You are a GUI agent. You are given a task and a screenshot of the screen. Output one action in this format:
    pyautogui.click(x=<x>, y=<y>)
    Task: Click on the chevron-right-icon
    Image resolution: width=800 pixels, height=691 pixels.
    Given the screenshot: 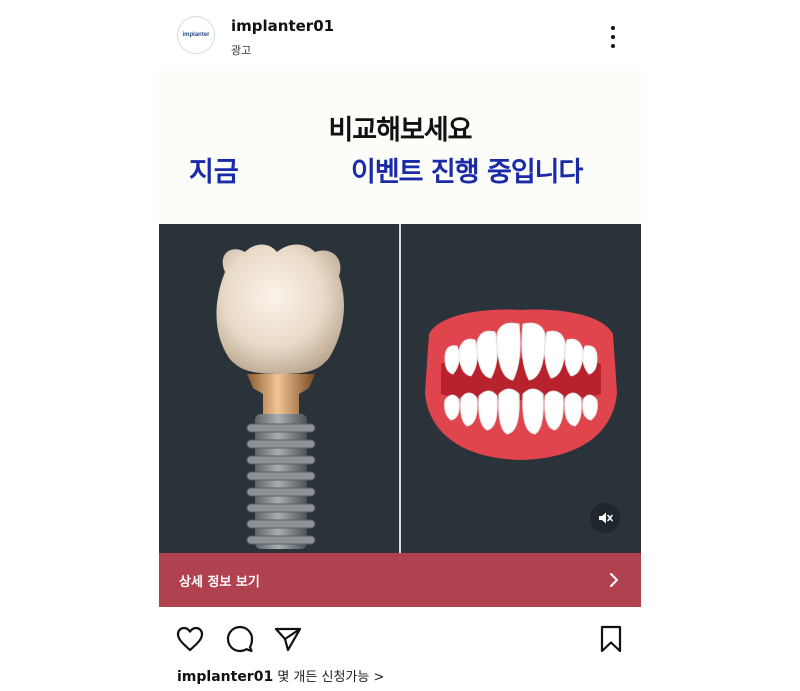 What is the action you would take?
    pyautogui.click(x=614, y=582)
    